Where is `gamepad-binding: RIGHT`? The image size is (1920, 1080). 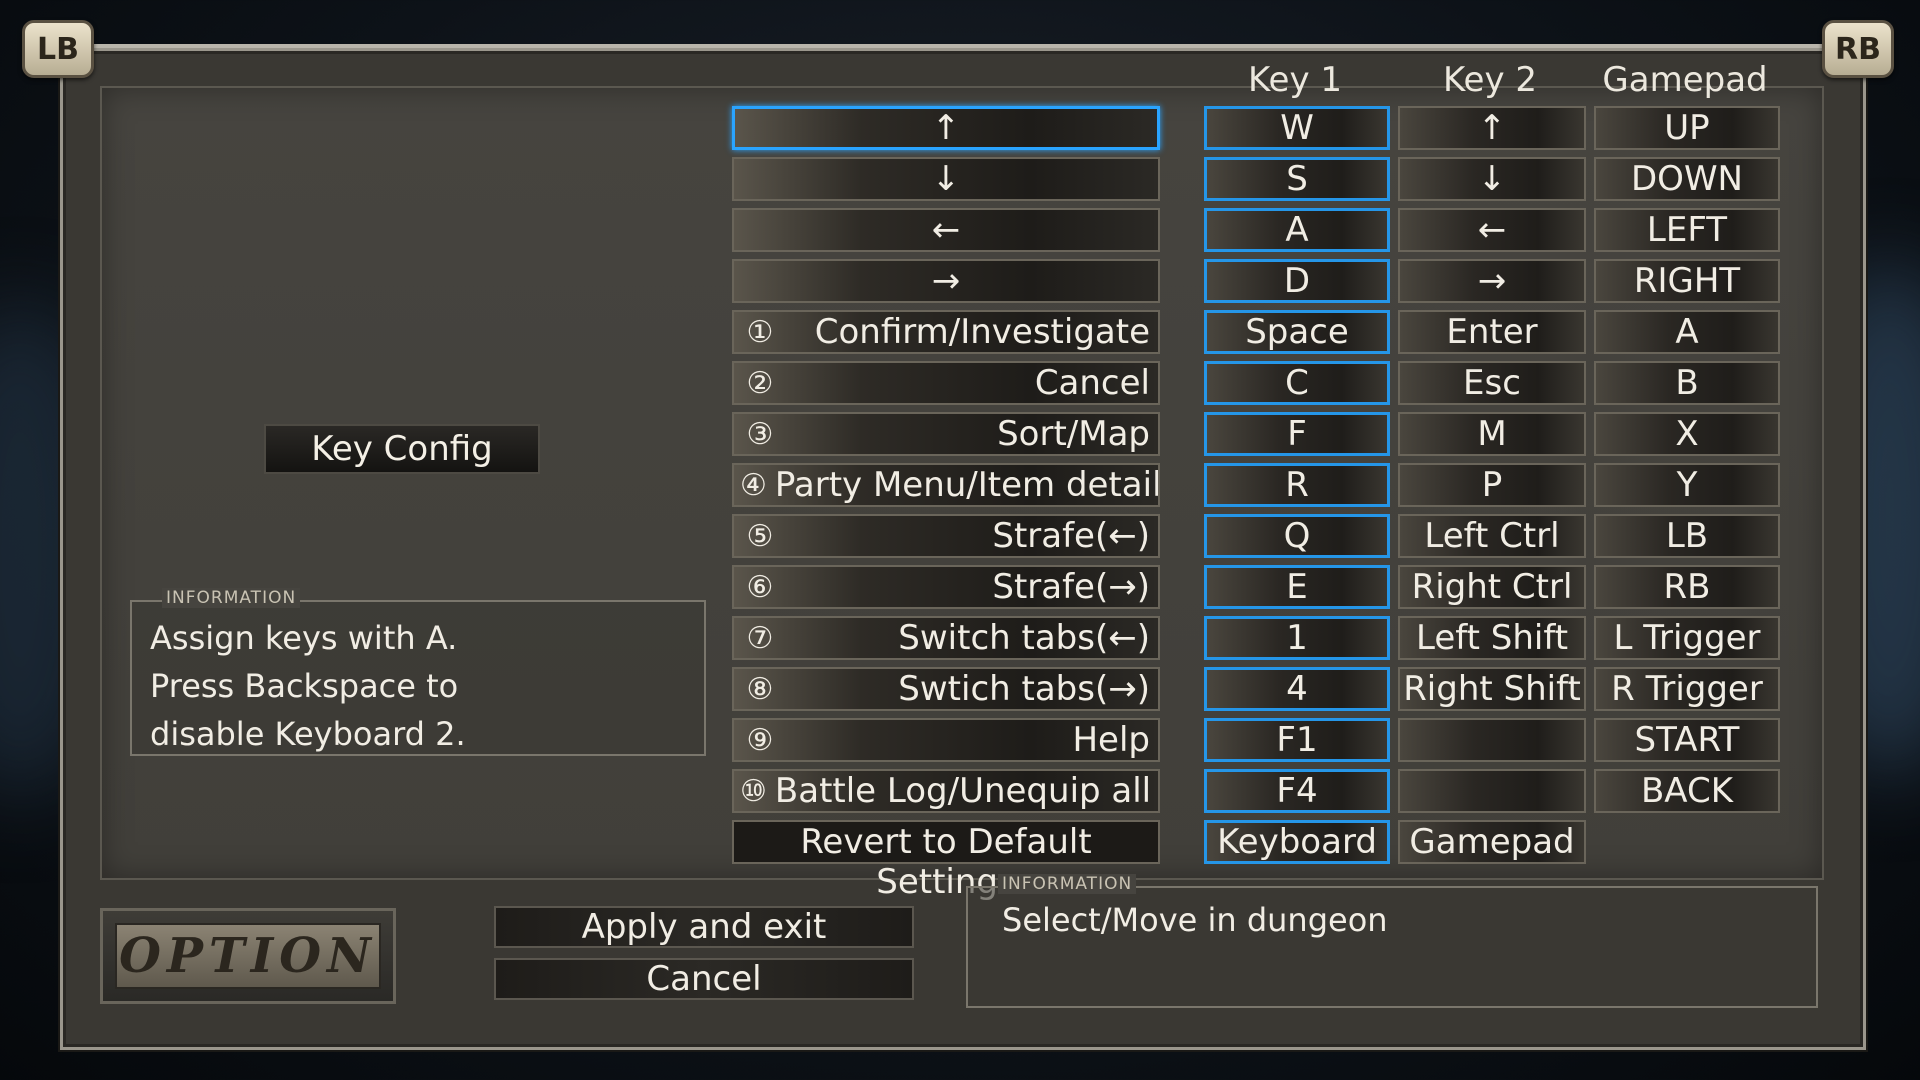
gamepad-binding: RIGHT is located at coordinates (1687, 281).